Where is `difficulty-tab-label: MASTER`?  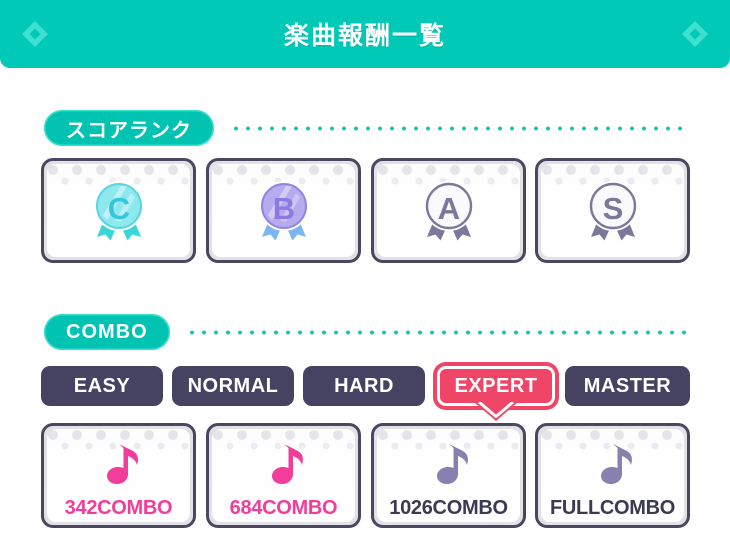 difficulty-tab-label: MASTER is located at coordinates (627, 385).